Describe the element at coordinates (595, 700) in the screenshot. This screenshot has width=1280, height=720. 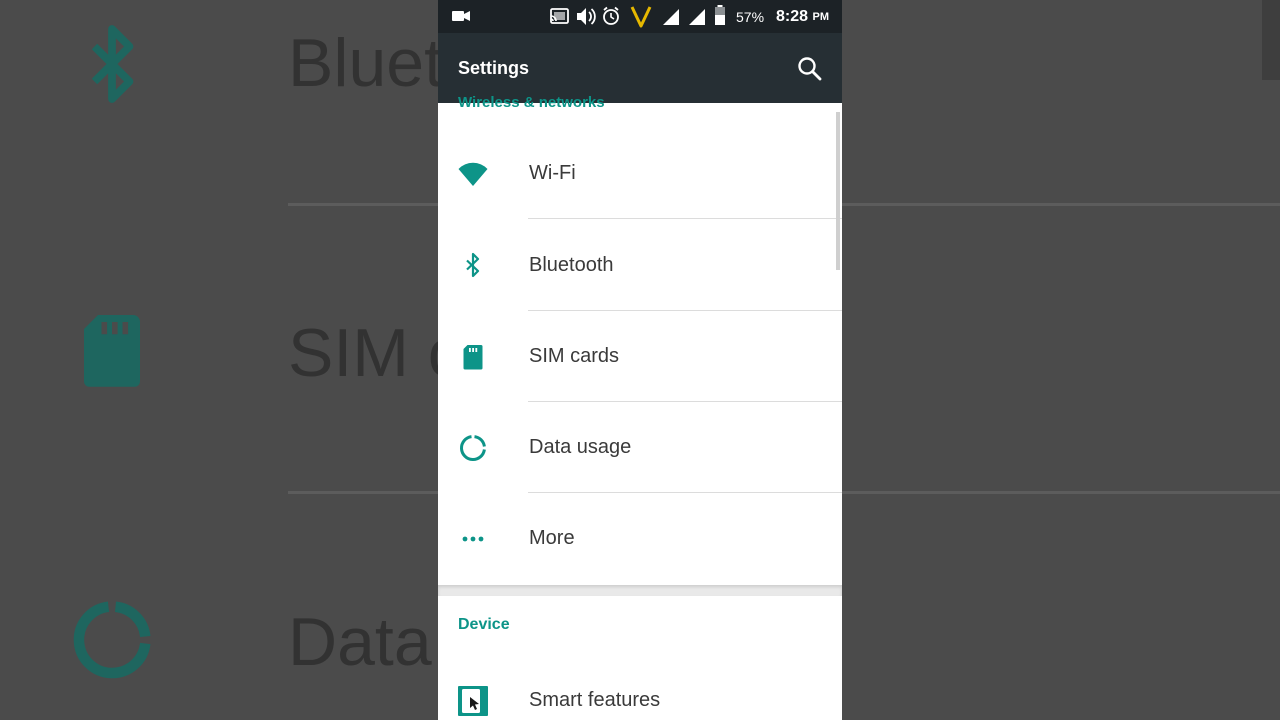
I see `settings-item-label: Smart features` at that location.